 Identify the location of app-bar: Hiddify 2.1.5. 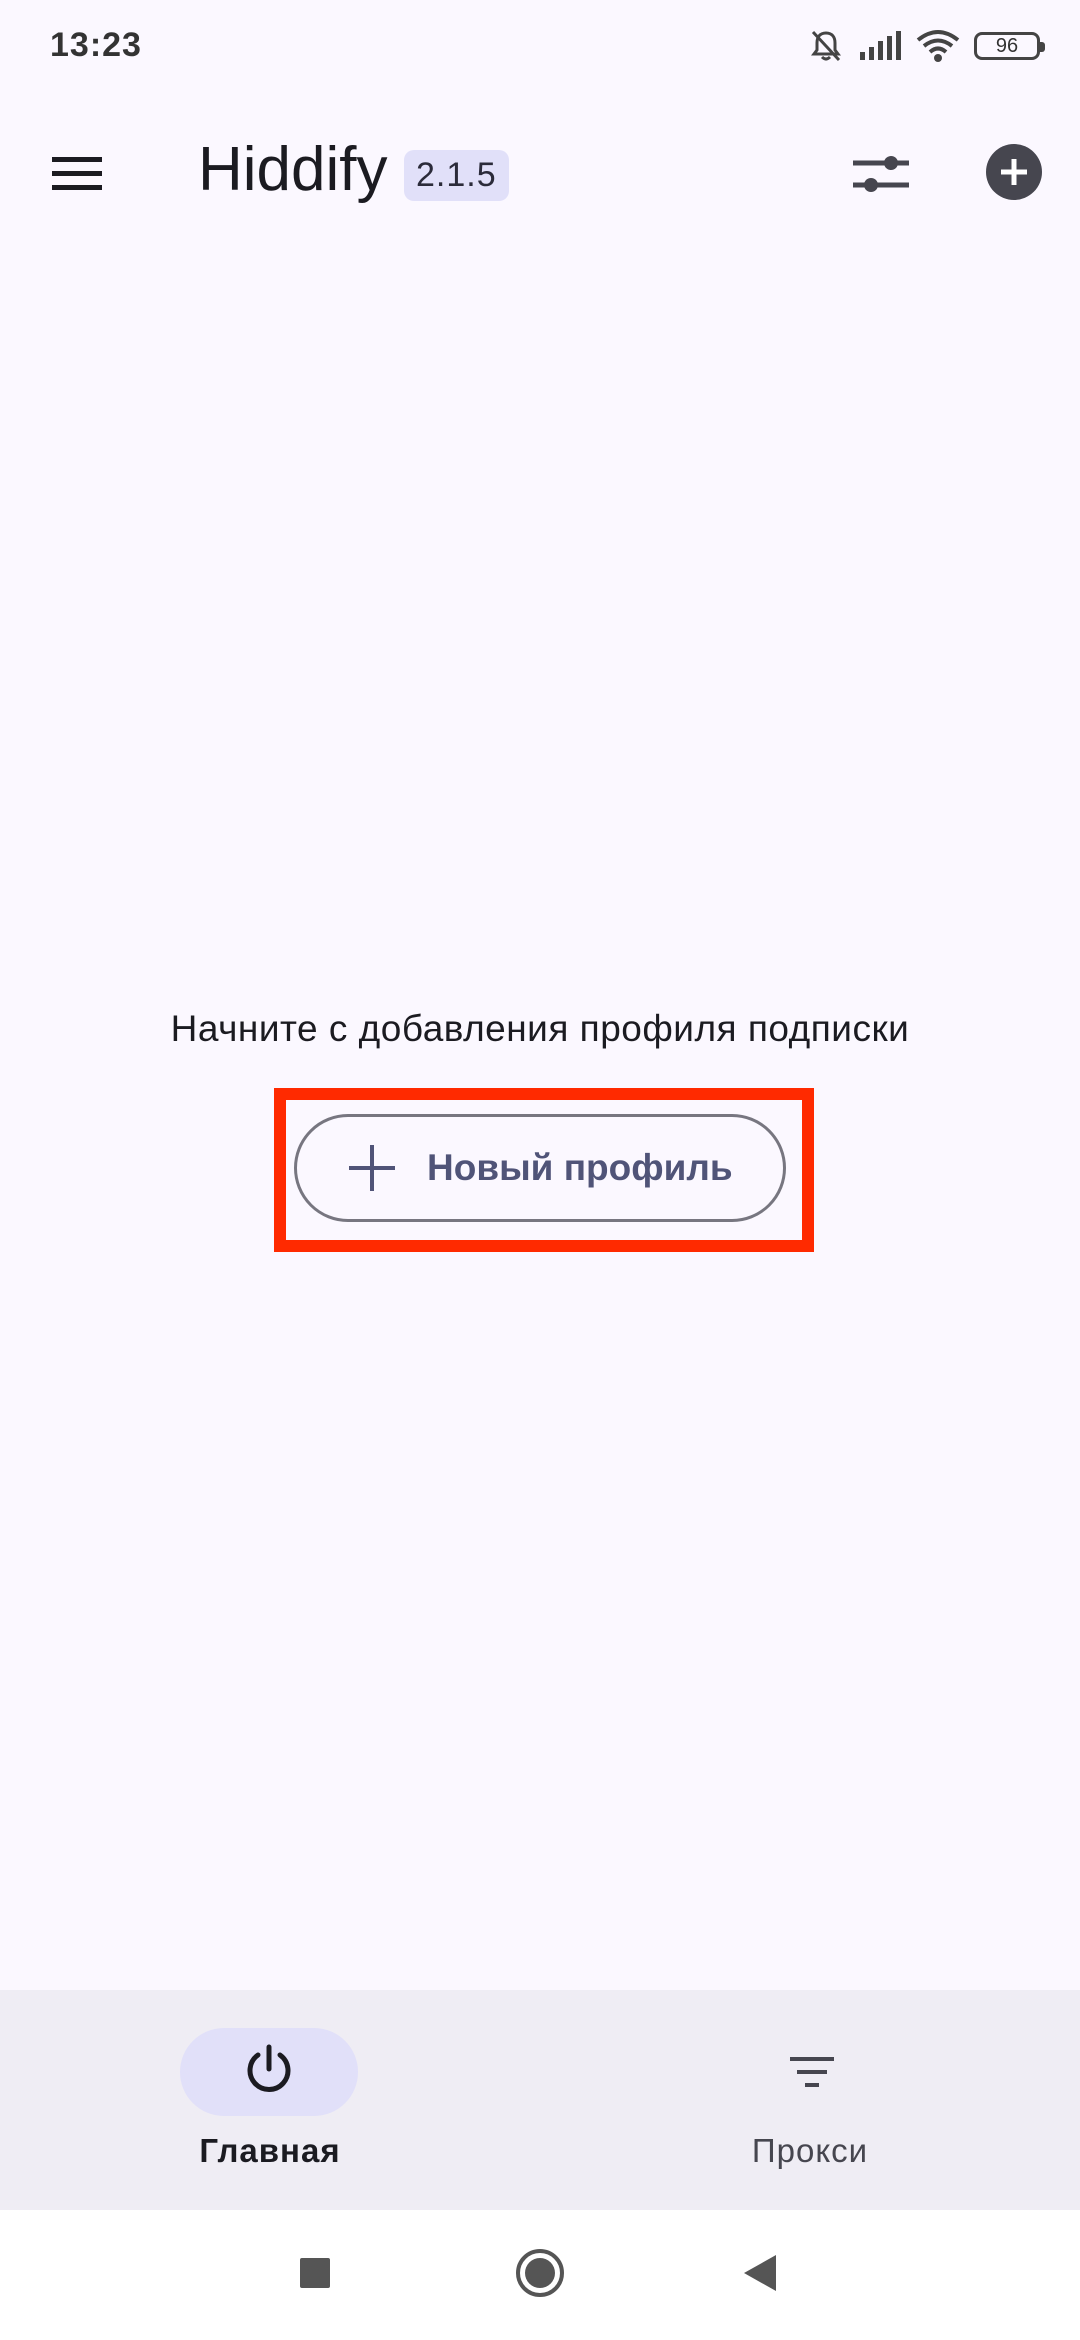
(540, 175).